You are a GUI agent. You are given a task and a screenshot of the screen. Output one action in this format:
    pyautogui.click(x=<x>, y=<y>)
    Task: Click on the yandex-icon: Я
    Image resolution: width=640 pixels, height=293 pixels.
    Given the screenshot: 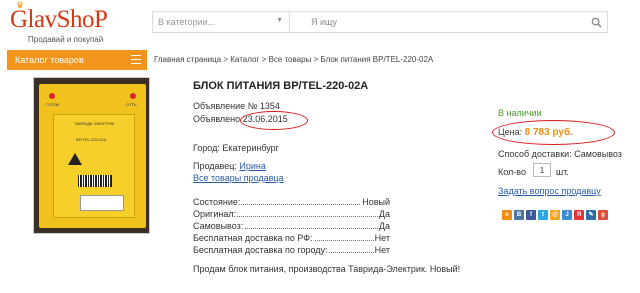 What is the action you would take?
    pyautogui.click(x=579, y=215)
    